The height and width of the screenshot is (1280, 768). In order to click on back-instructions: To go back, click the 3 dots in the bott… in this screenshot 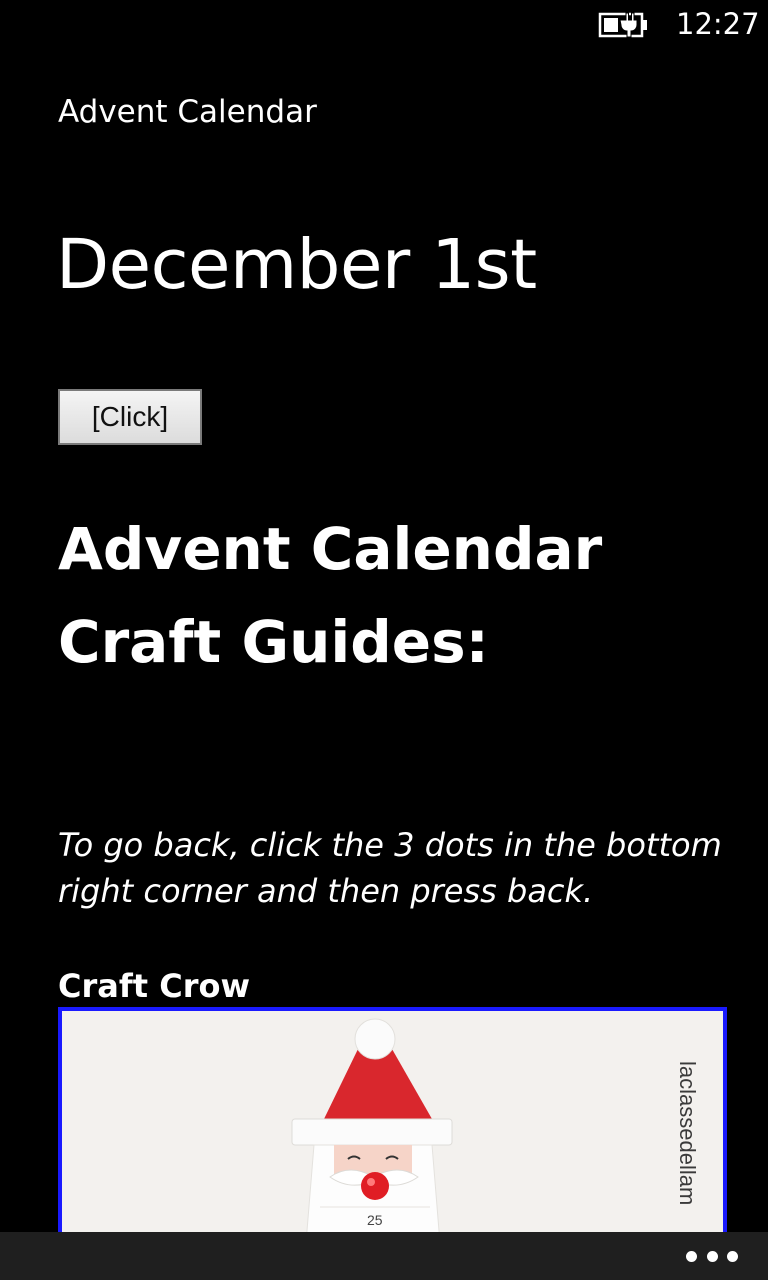, I will do `click(390, 868)`.